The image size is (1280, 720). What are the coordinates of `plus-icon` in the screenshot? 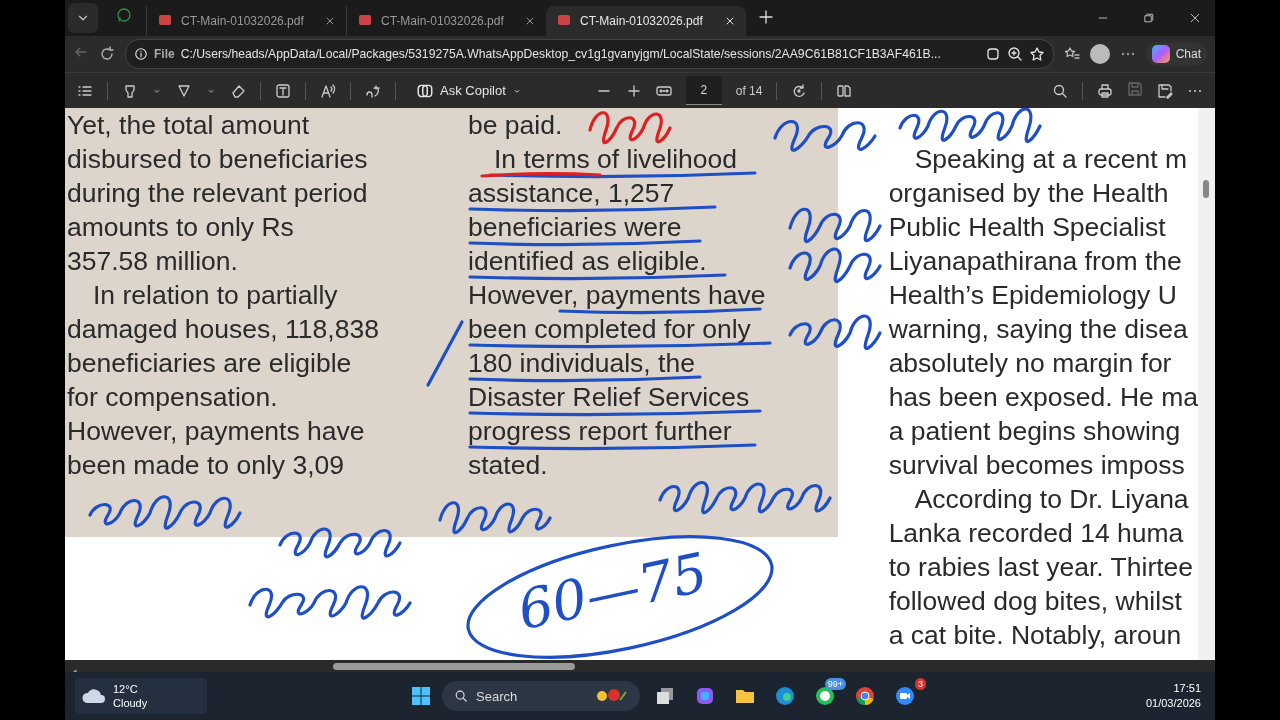 It's located at (766, 17).